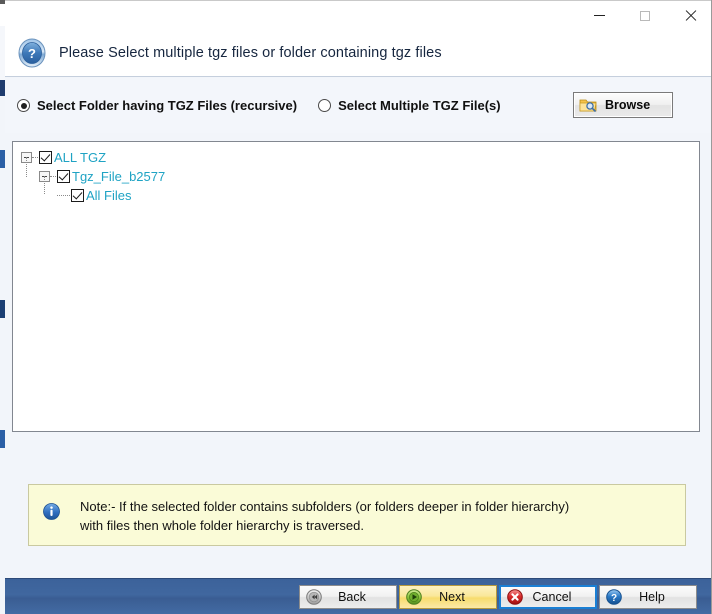  What do you see at coordinates (452, 597) in the screenshot?
I see `next-button-label: Next` at bounding box center [452, 597].